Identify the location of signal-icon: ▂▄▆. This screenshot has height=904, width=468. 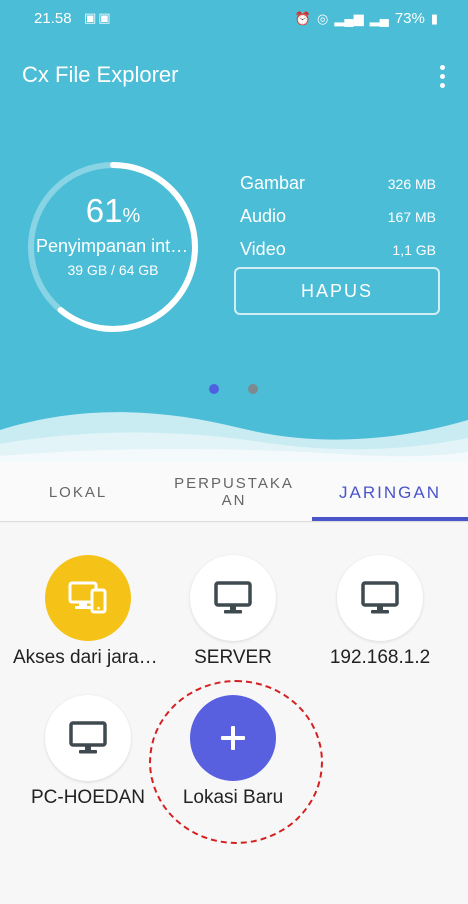
(349, 18).